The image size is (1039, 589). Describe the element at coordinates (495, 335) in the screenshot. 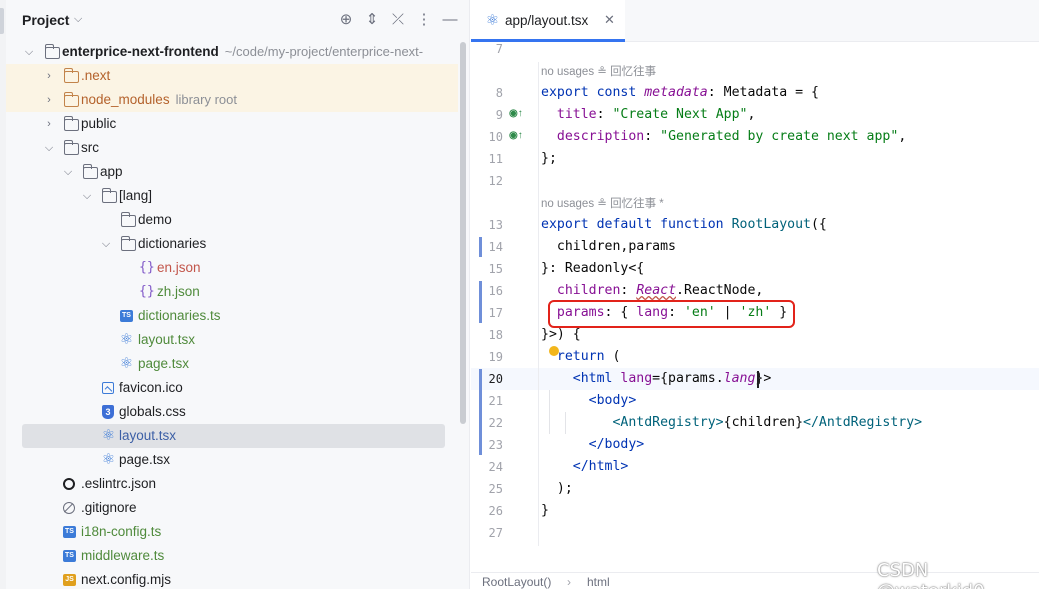

I see `line-number: 18` at that location.